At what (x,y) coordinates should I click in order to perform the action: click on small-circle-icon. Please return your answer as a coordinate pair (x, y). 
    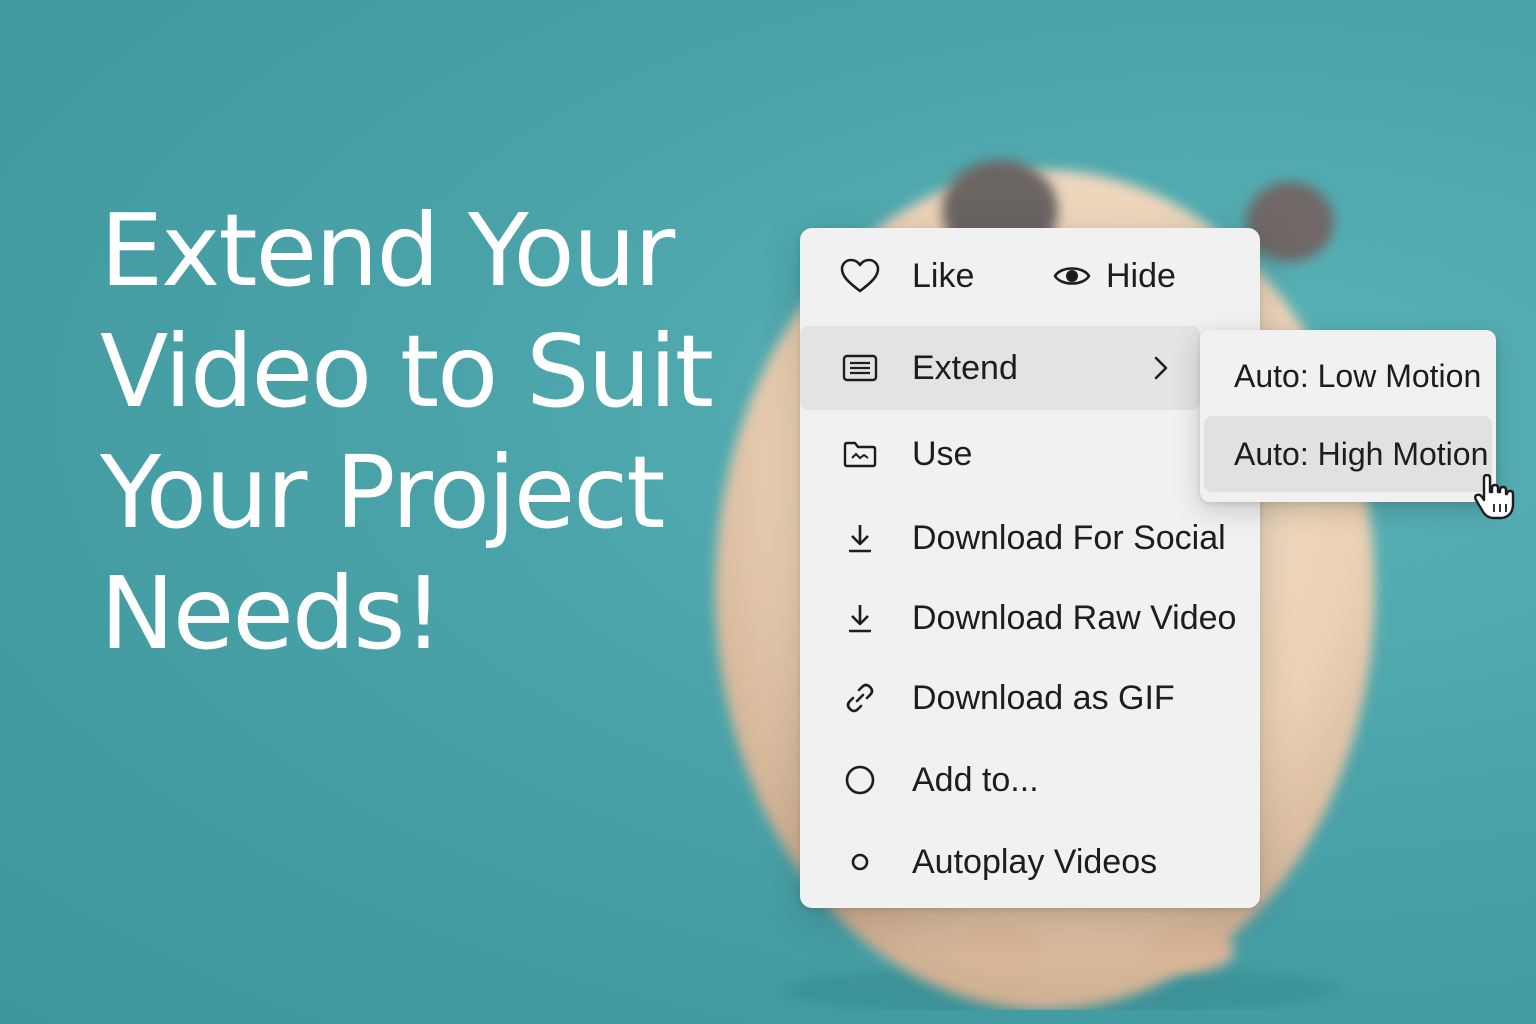
    Looking at the image, I should click on (860, 862).